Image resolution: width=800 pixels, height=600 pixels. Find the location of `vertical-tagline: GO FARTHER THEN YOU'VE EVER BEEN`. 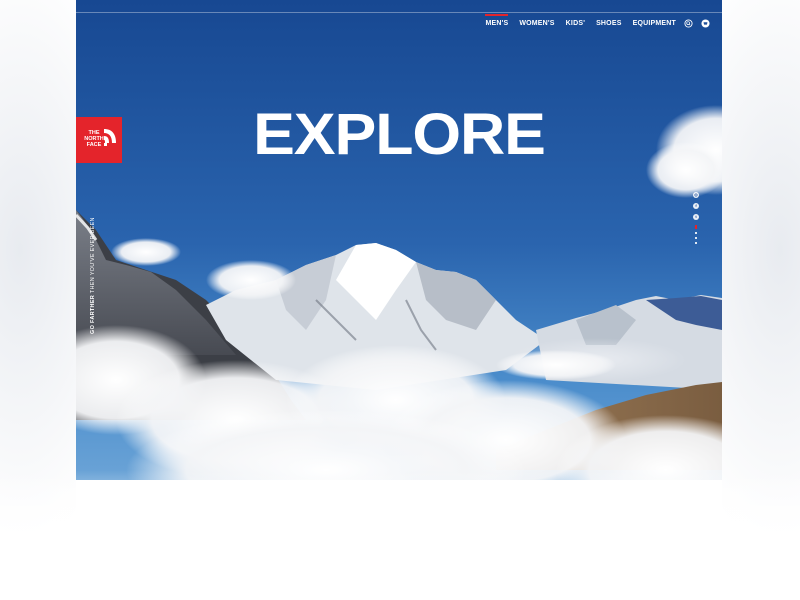

vertical-tagline: GO FARTHER THEN YOU'VE EVER BEEN is located at coordinates (93, 275).